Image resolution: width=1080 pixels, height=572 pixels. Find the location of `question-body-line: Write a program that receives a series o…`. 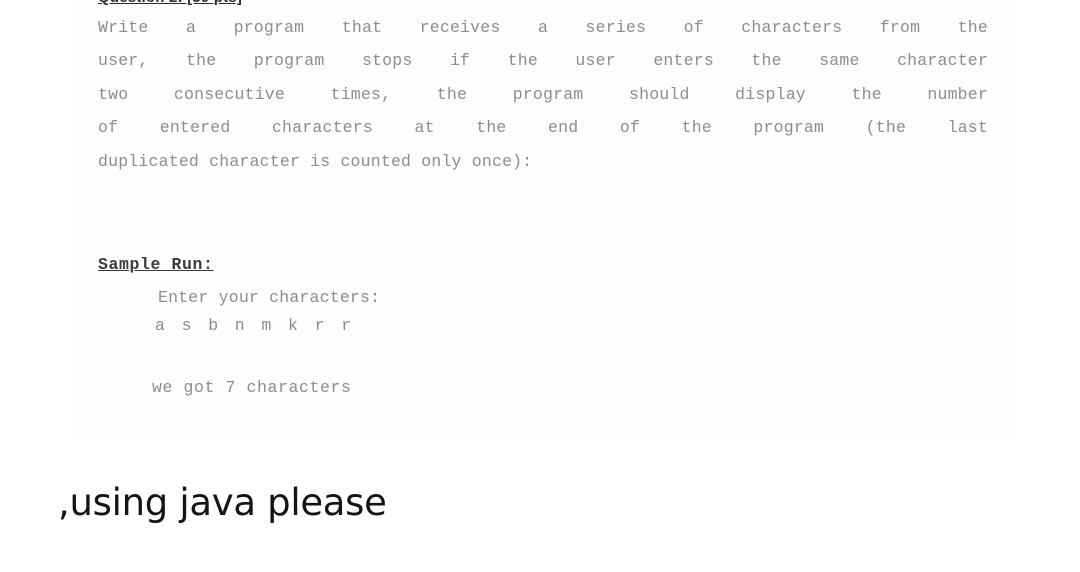

question-body-line: Write a program that receives a series o… is located at coordinates (543, 27).